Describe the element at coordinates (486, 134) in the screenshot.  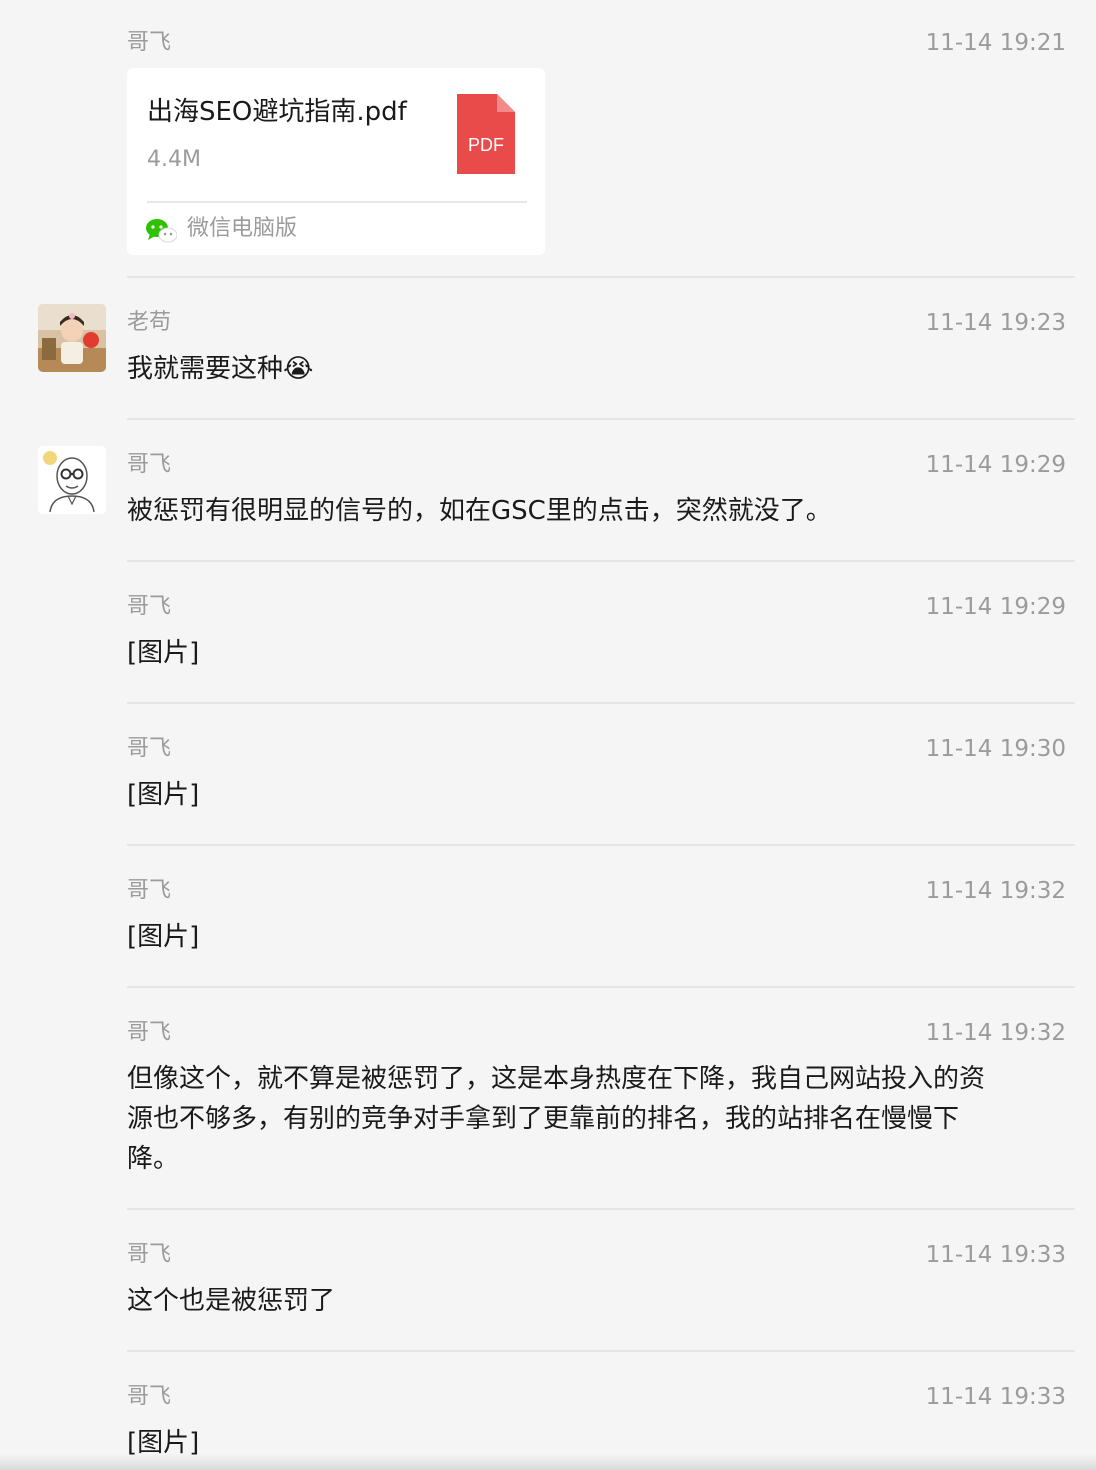
I see `pdf-file-icon: PDF` at that location.